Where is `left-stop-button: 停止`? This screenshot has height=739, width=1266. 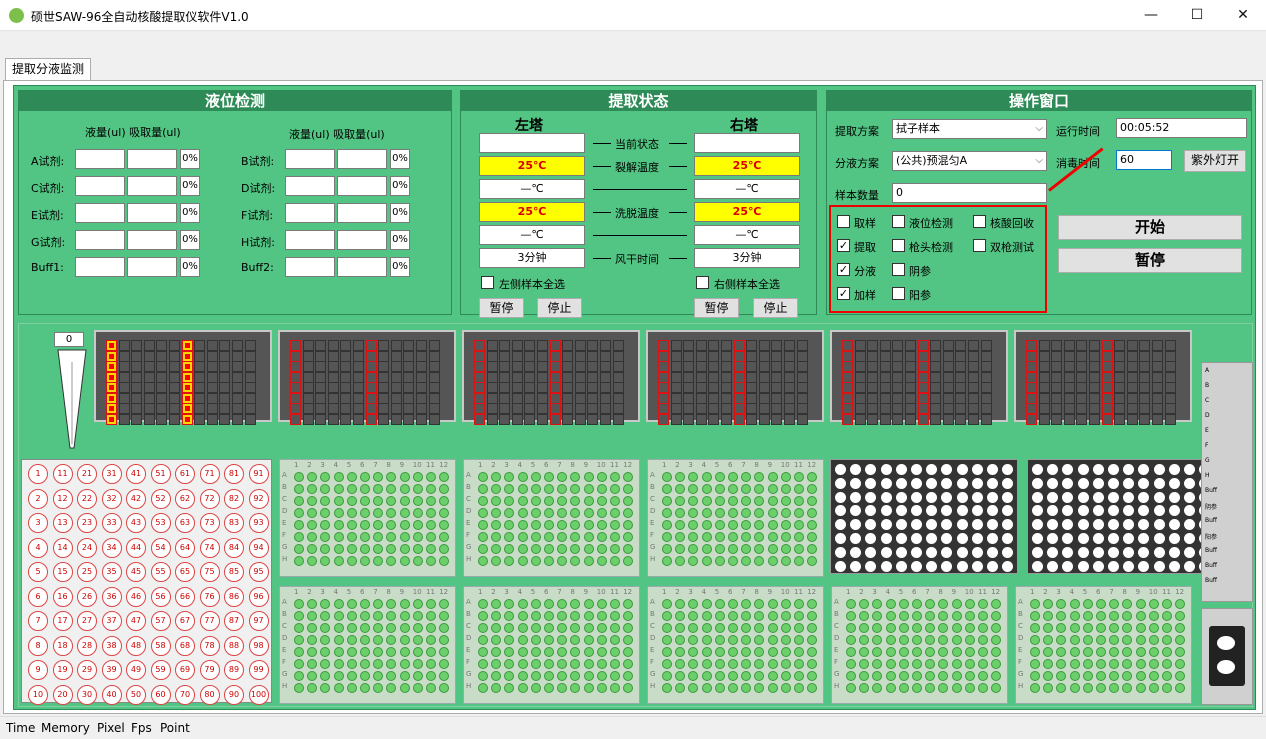
left-stop-button: 停止 is located at coordinates (559, 308).